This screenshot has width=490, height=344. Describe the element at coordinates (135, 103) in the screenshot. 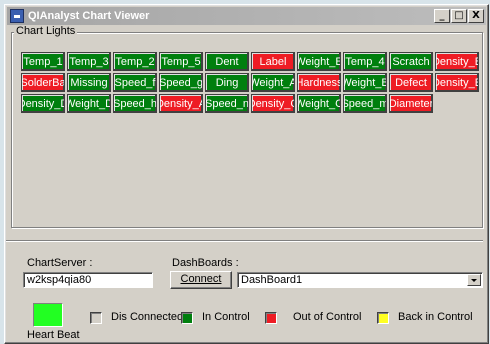

I see `chart-light-speed-h: Speed_h` at that location.